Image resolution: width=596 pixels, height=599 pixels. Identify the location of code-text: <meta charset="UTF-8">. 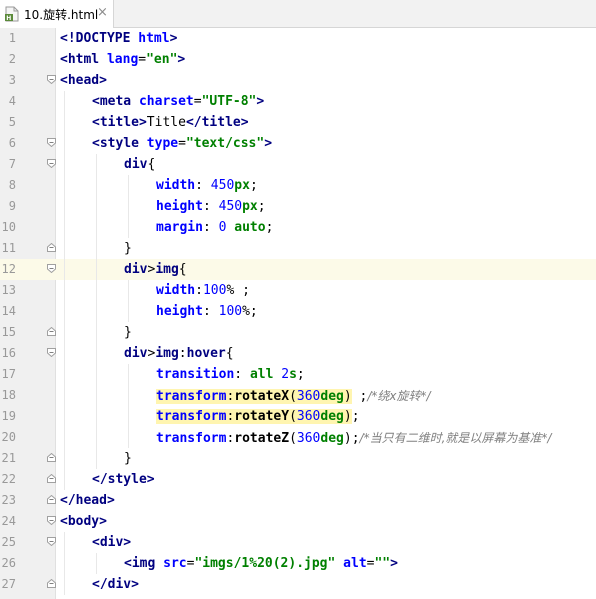
(178, 102).